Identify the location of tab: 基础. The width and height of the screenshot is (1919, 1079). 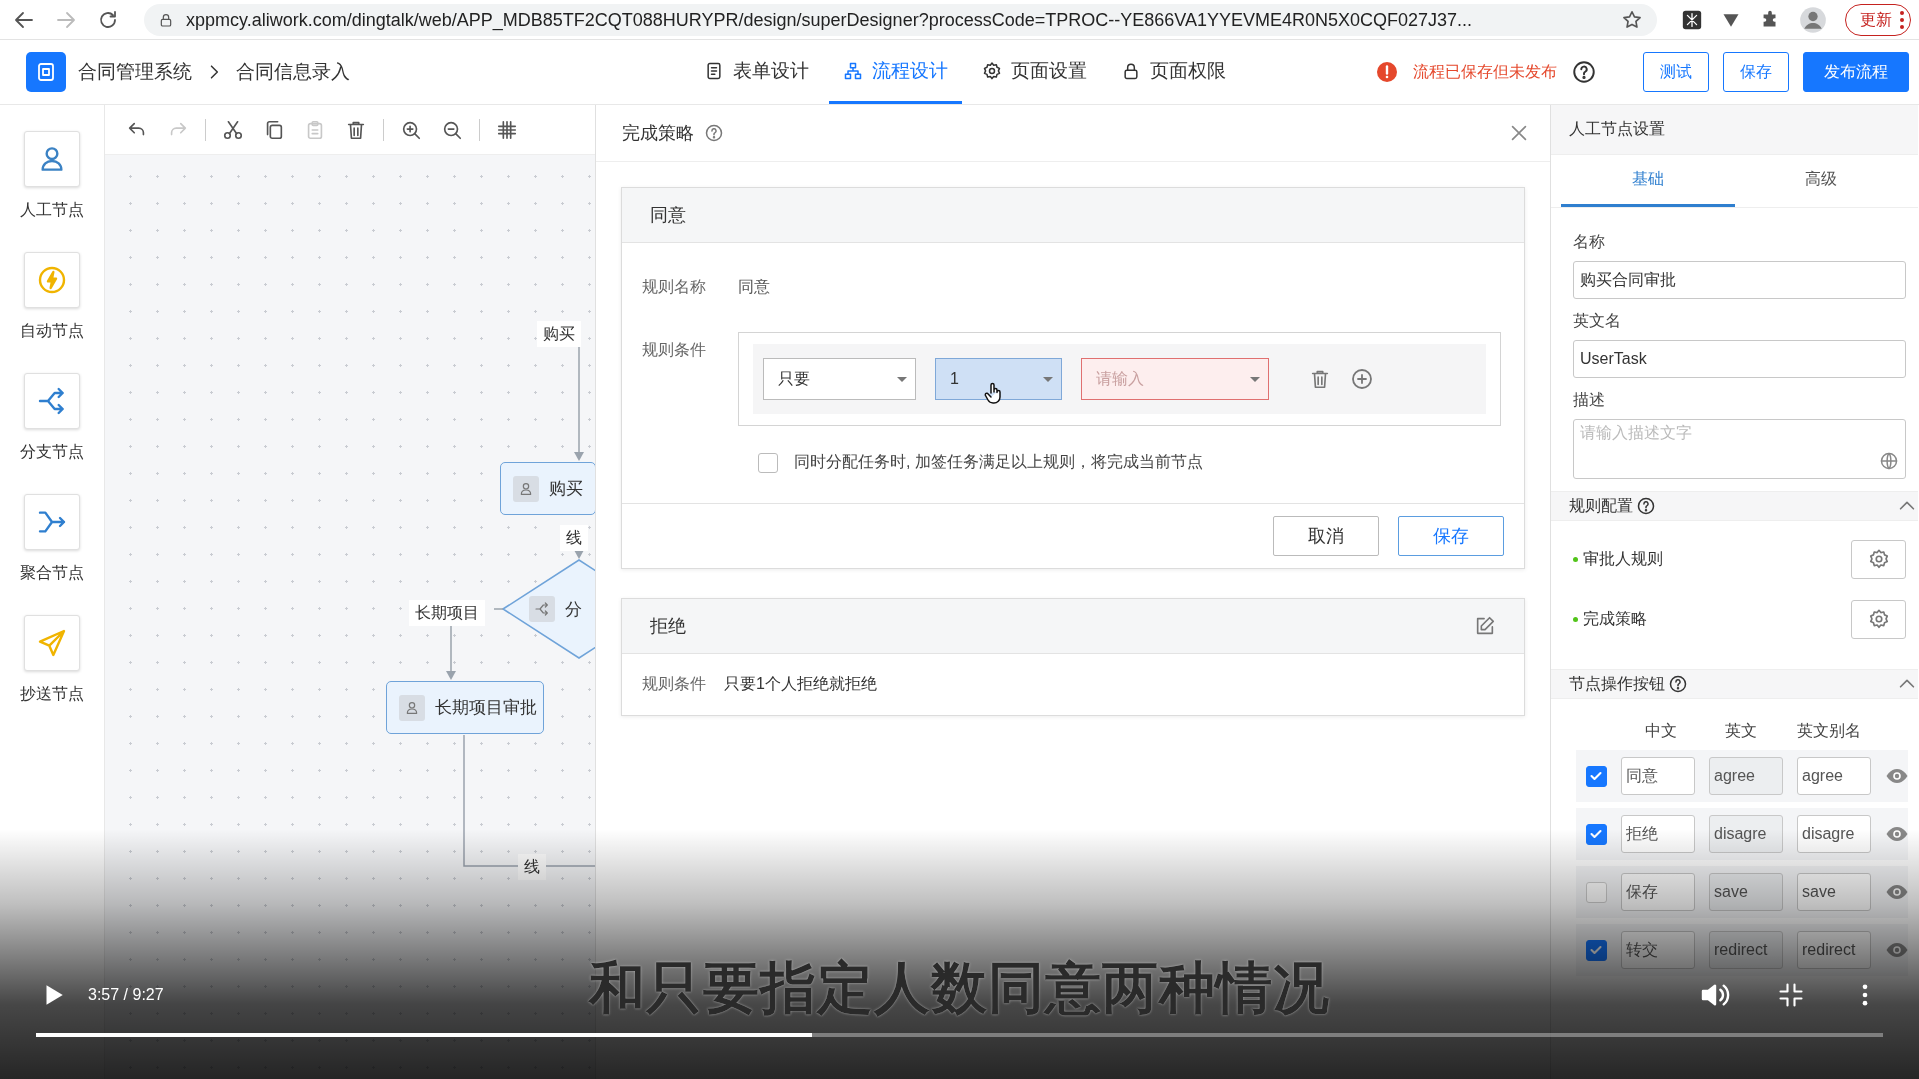
(1648, 181).